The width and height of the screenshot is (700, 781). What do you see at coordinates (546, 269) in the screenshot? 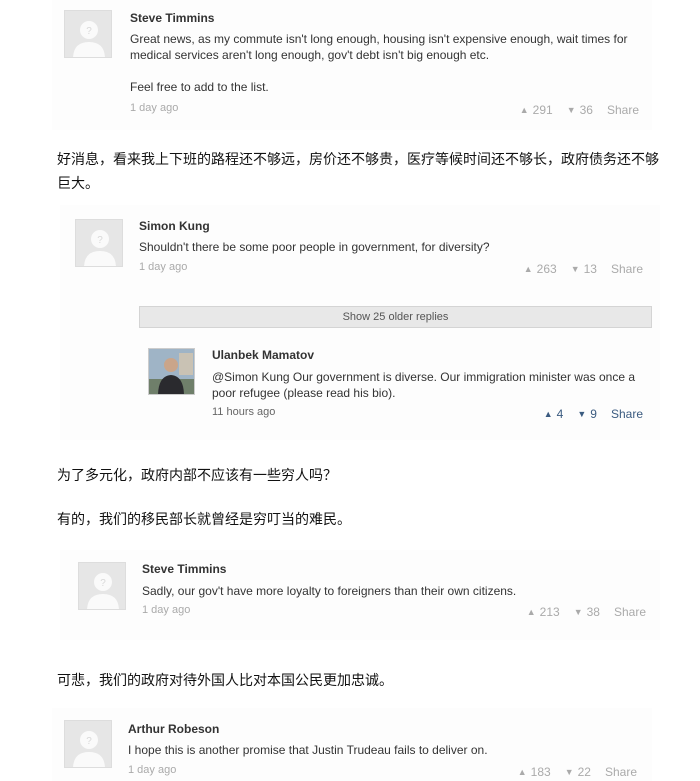
I see `upvote-count: 263` at bounding box center [546, 269].